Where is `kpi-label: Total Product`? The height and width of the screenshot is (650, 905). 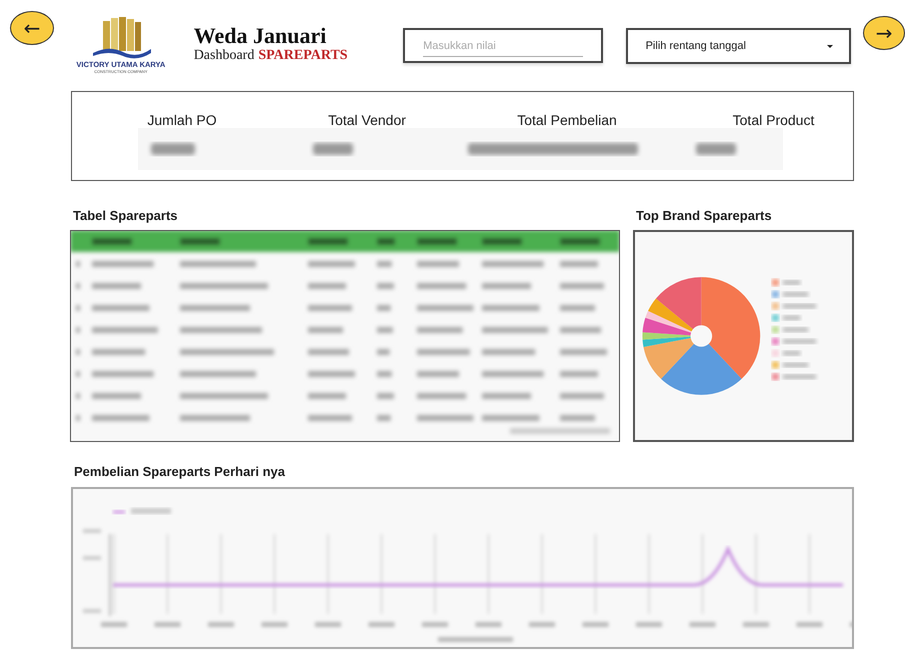
kpi-label: Total Product is located at coordinates (773, 120).